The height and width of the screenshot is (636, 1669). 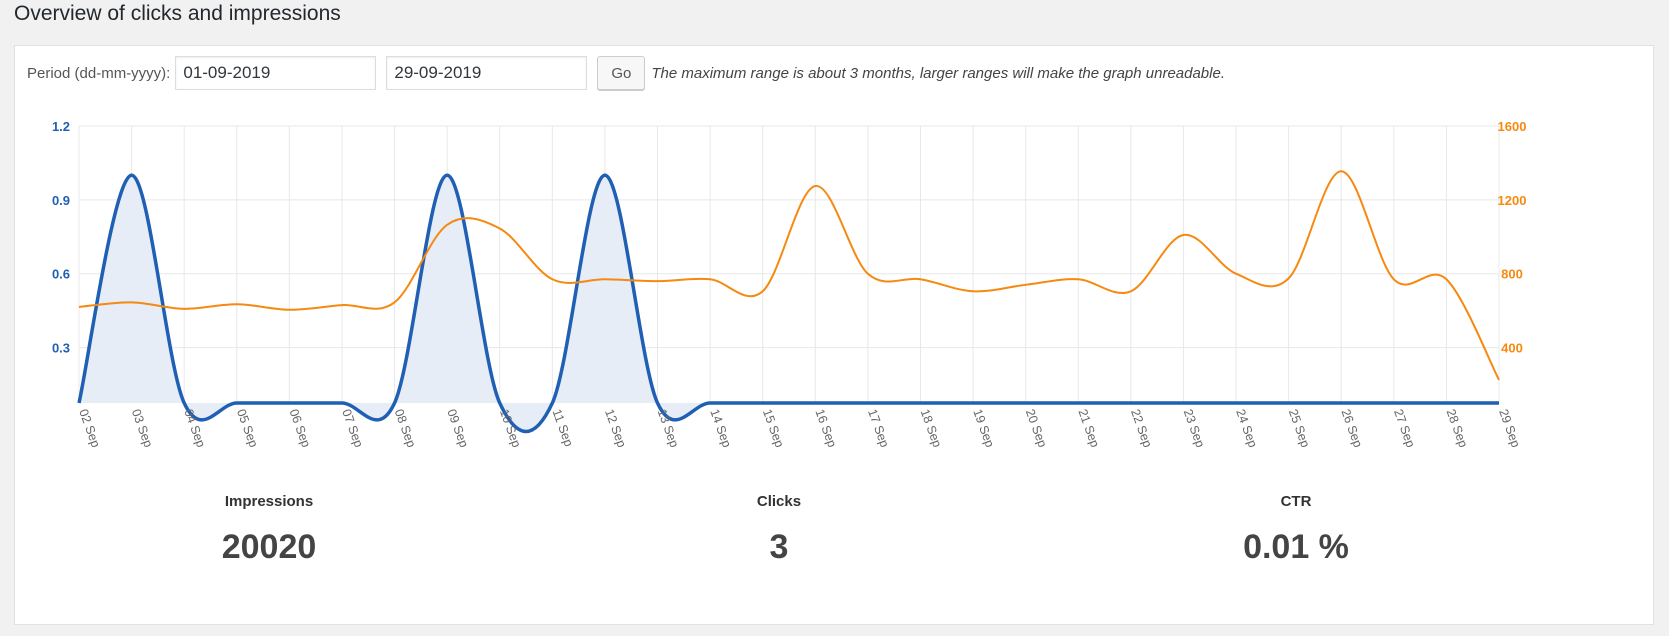 What do you see at coordinates (457, 428) in the screenshot?
I see `x-tick-label: 09 Sep` at bounding box center [457, 428].